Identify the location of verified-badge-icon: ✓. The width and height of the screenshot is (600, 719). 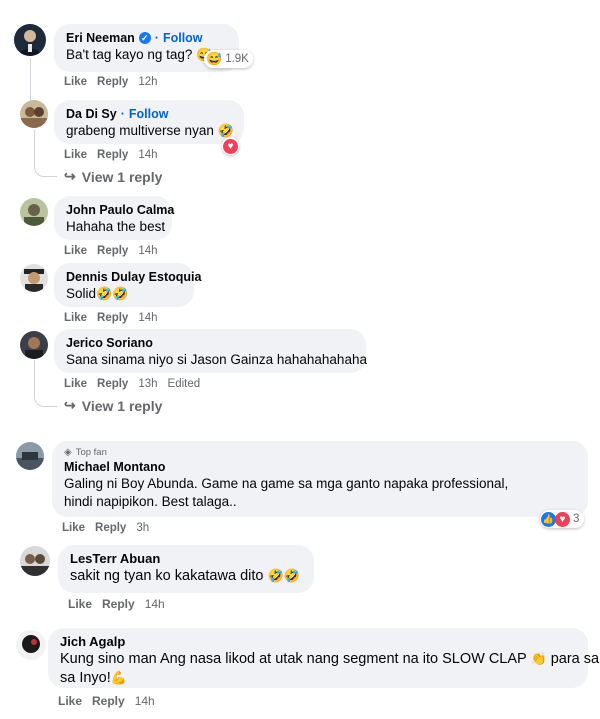
(144, 38).